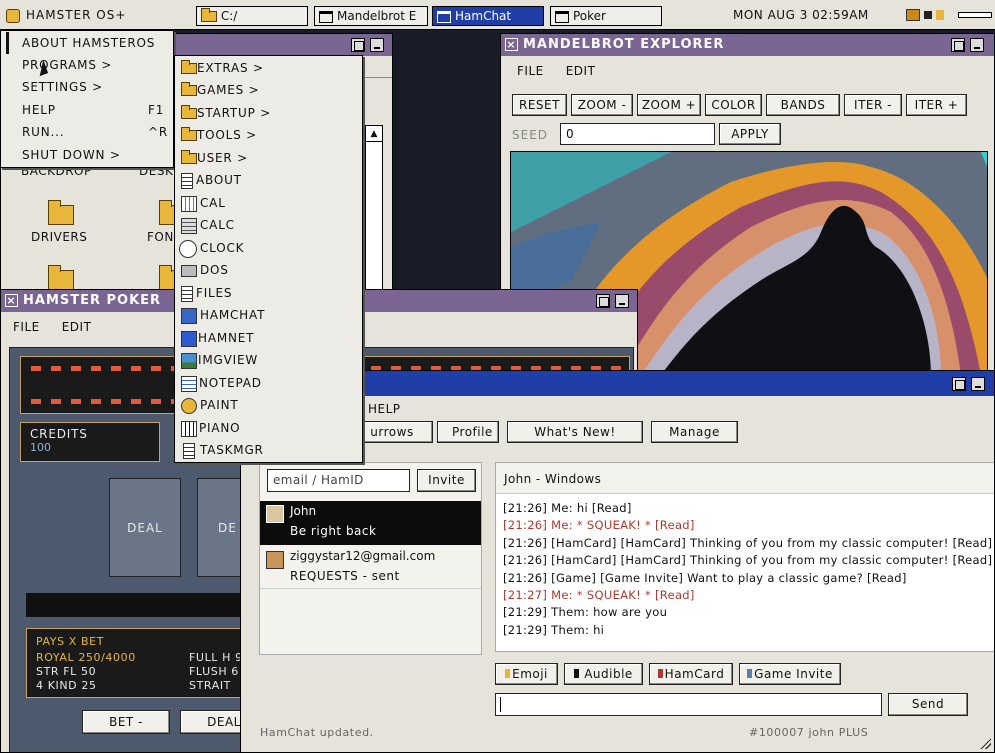 This screenshot has height=753, width=995. I want to click on menu-label: GAMES >, so click(228, 90).